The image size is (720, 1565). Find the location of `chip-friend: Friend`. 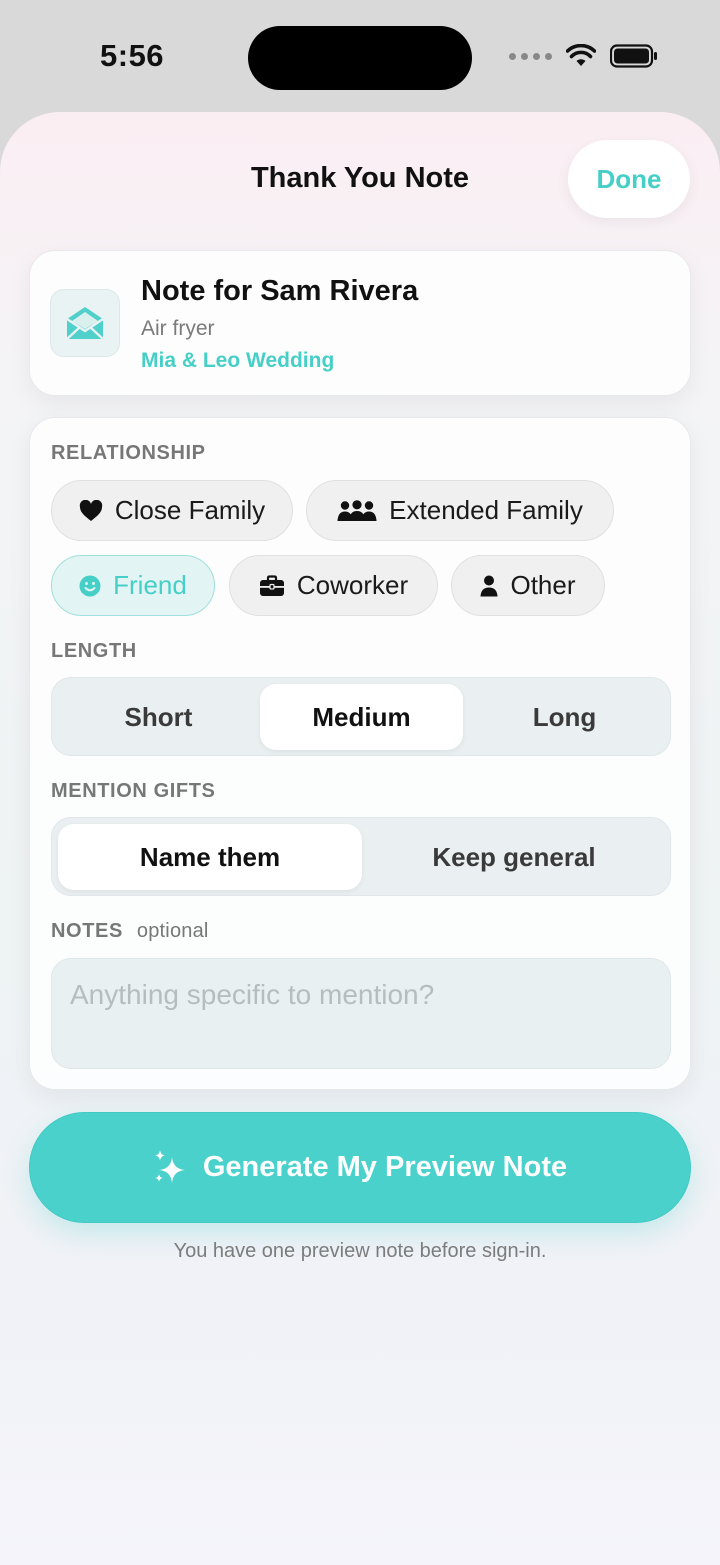

chip-friend: Friend is located at coordinates (133, 585).